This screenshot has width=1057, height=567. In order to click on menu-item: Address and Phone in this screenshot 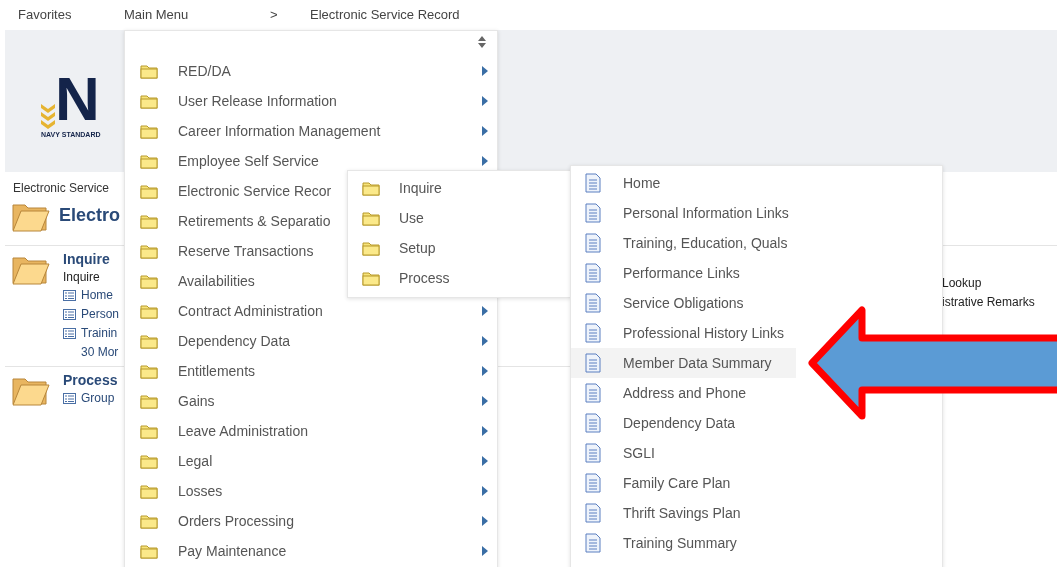, I will do `click(670, 393)`.